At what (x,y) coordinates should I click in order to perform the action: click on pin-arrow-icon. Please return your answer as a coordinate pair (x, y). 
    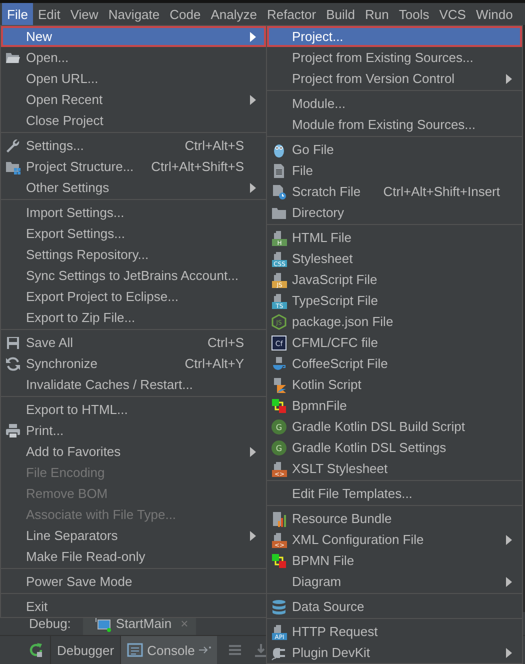
    Looking at the image, I should click on (204, 650).